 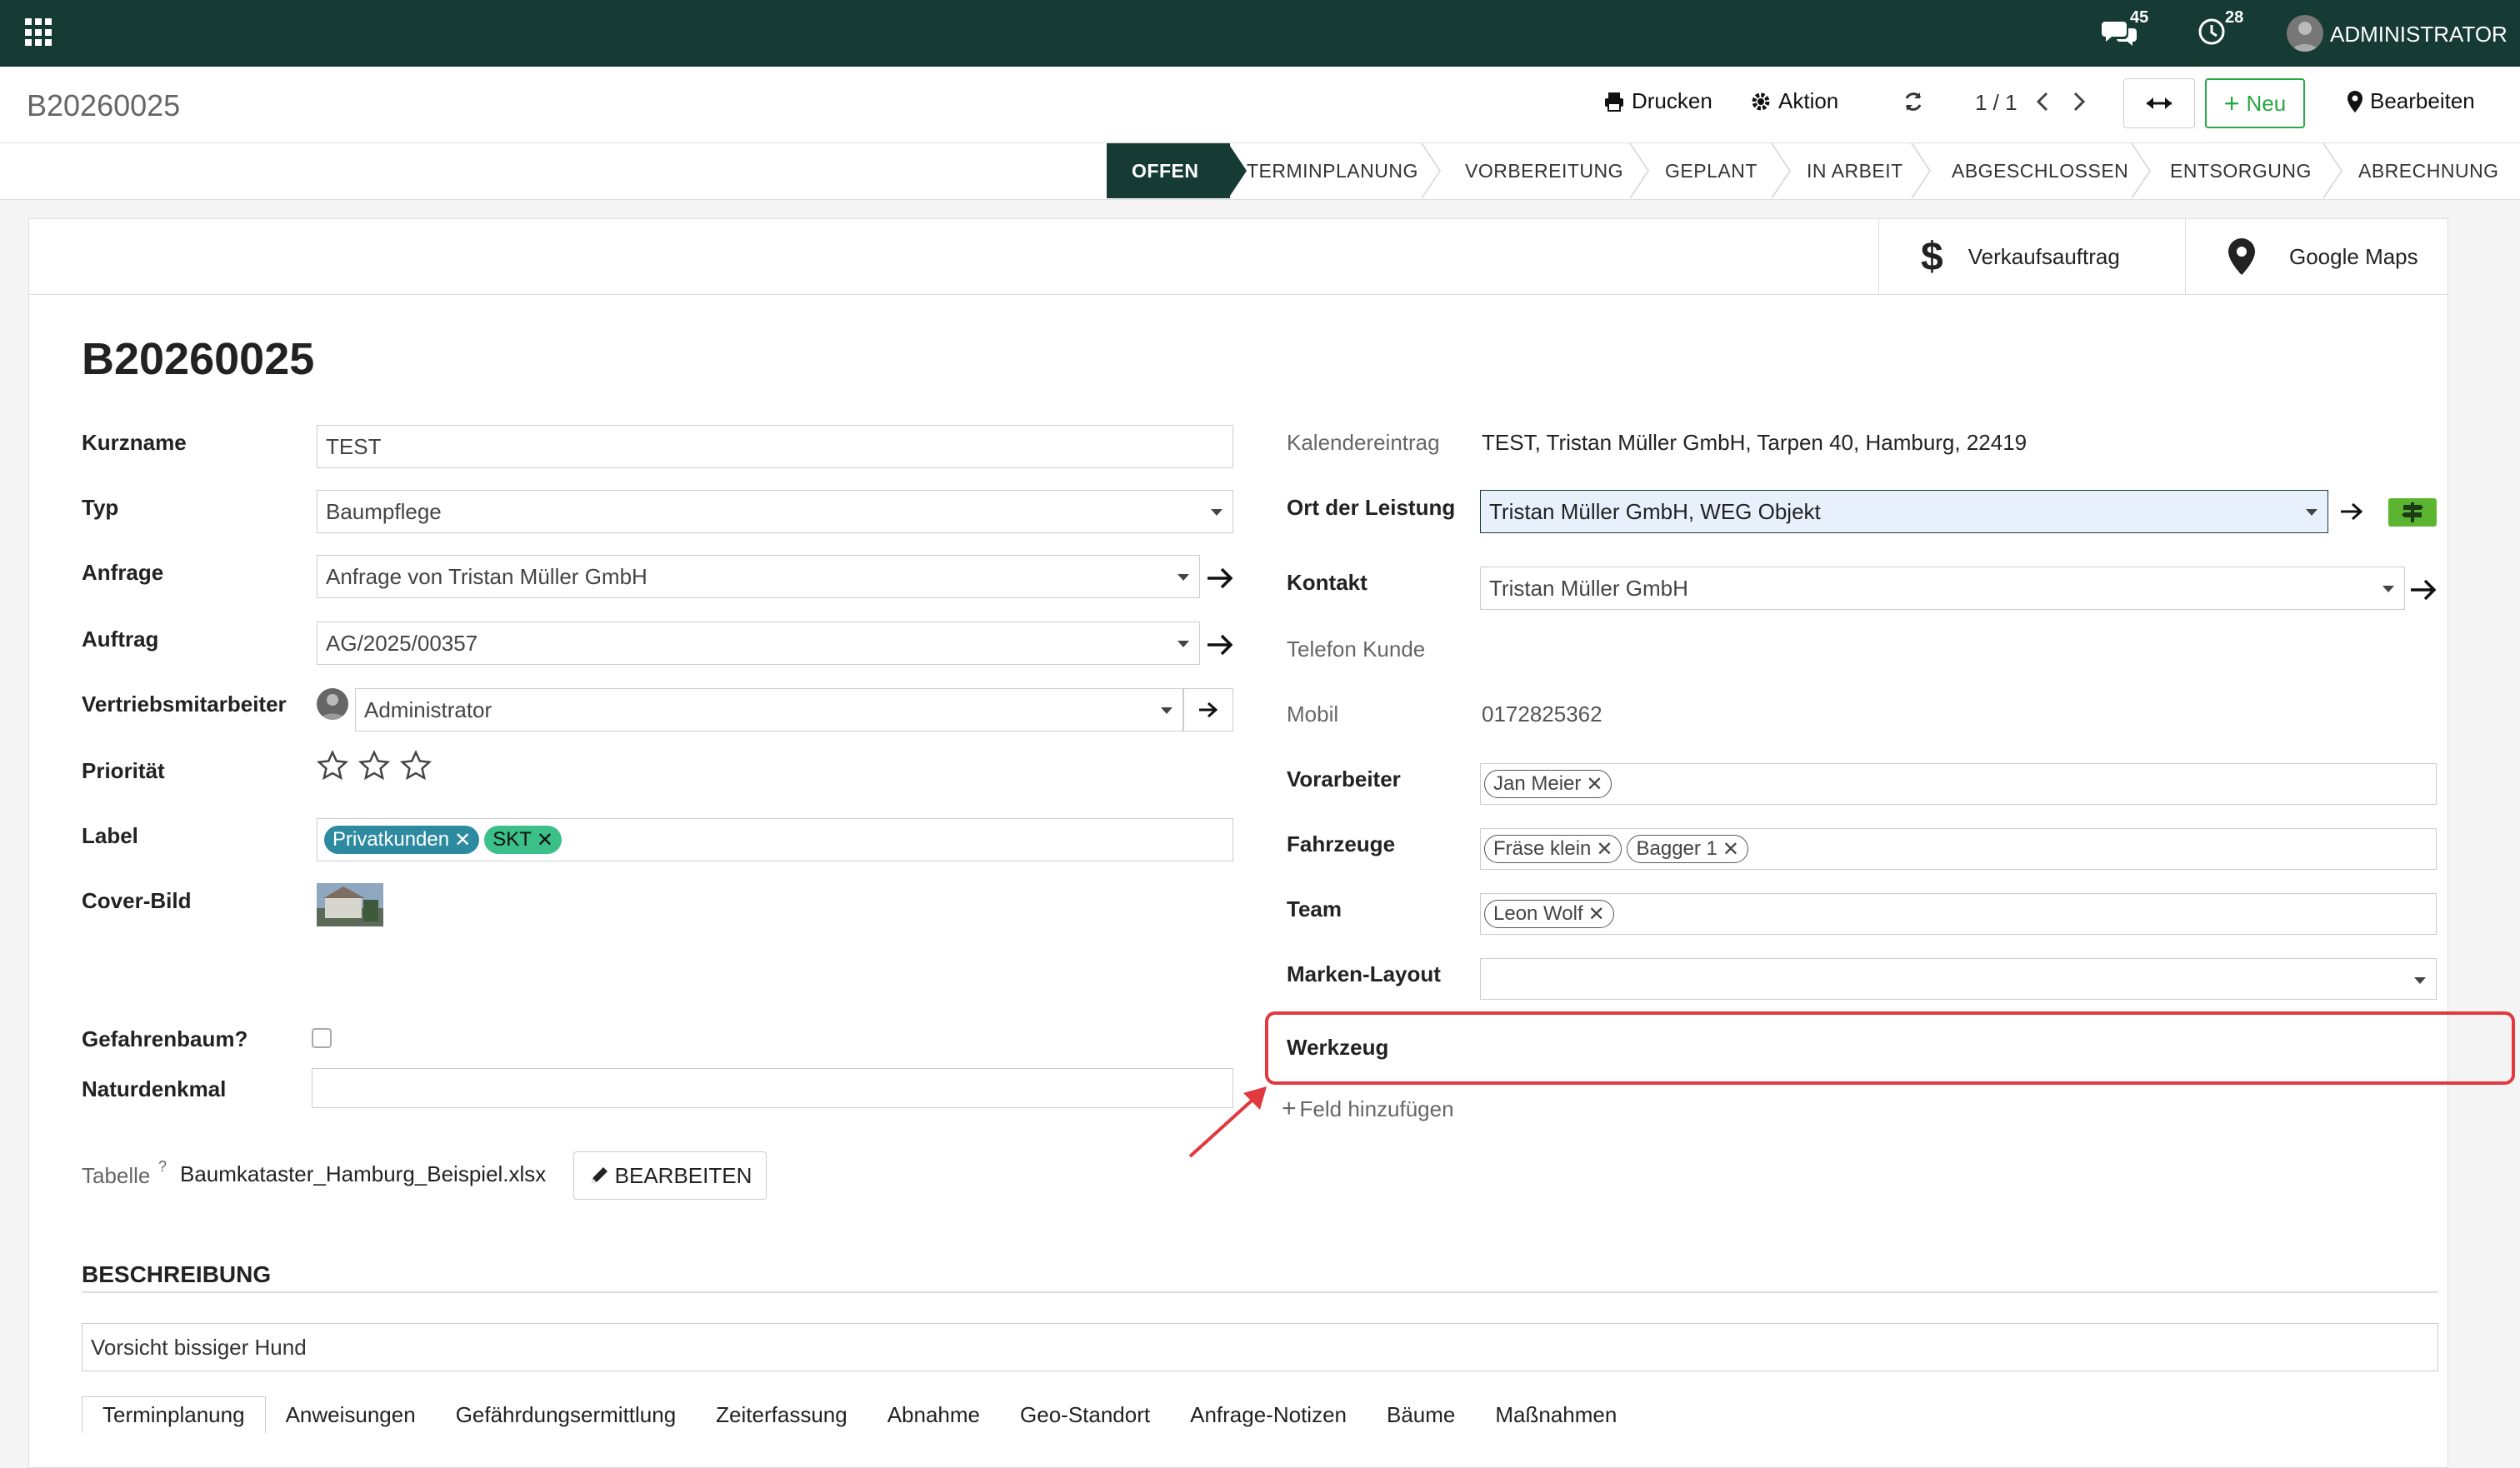 I want to click on tabelle-filename: Baumkataster_Hamburg_Beispiel.xlsx, so click(x=363, y=1174).